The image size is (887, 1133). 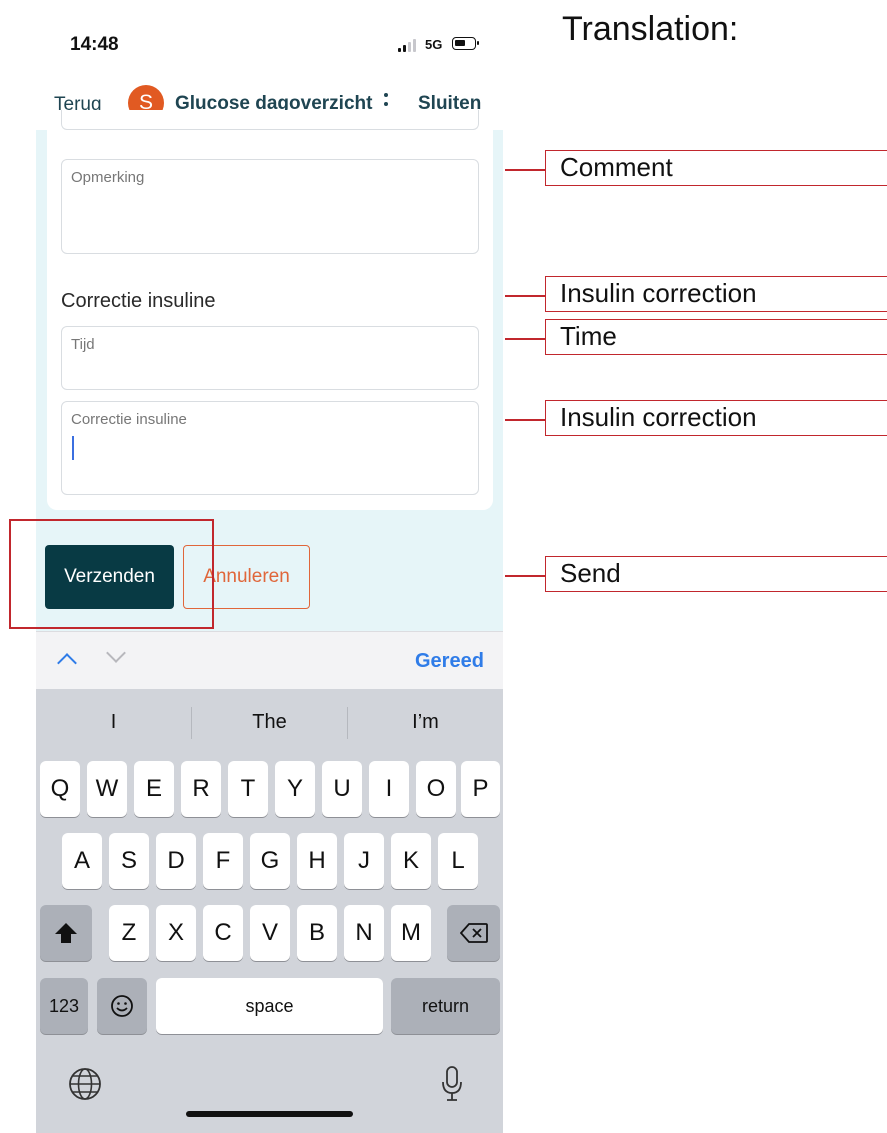 I want to click on key: J, so click(x=364, y=861).